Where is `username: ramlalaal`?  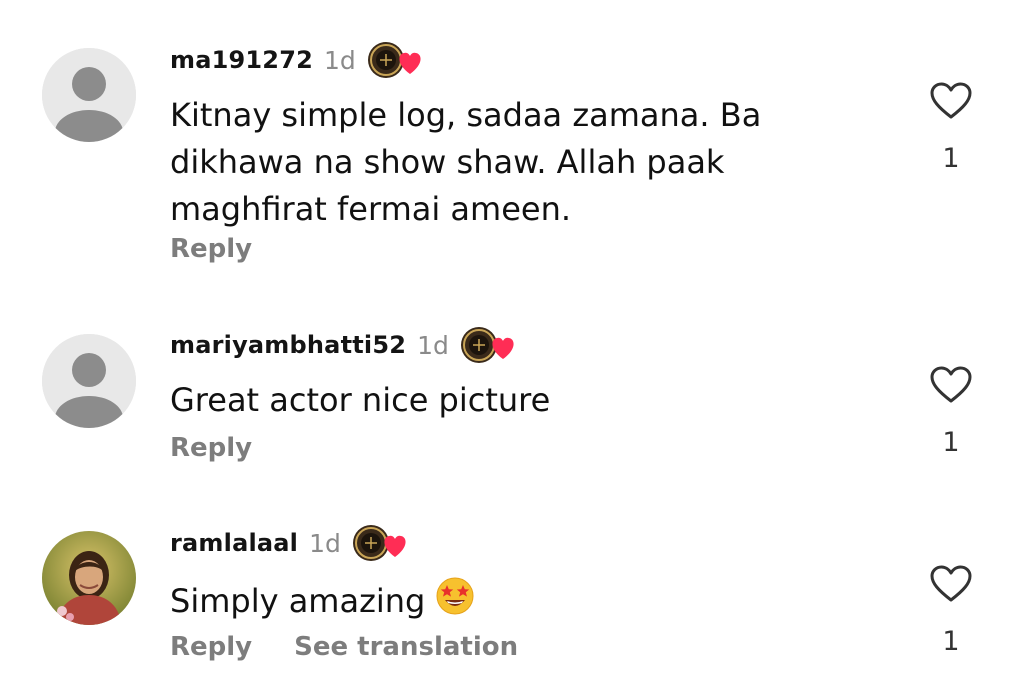
username: ramlalaal is located at coordinates (234, 543).